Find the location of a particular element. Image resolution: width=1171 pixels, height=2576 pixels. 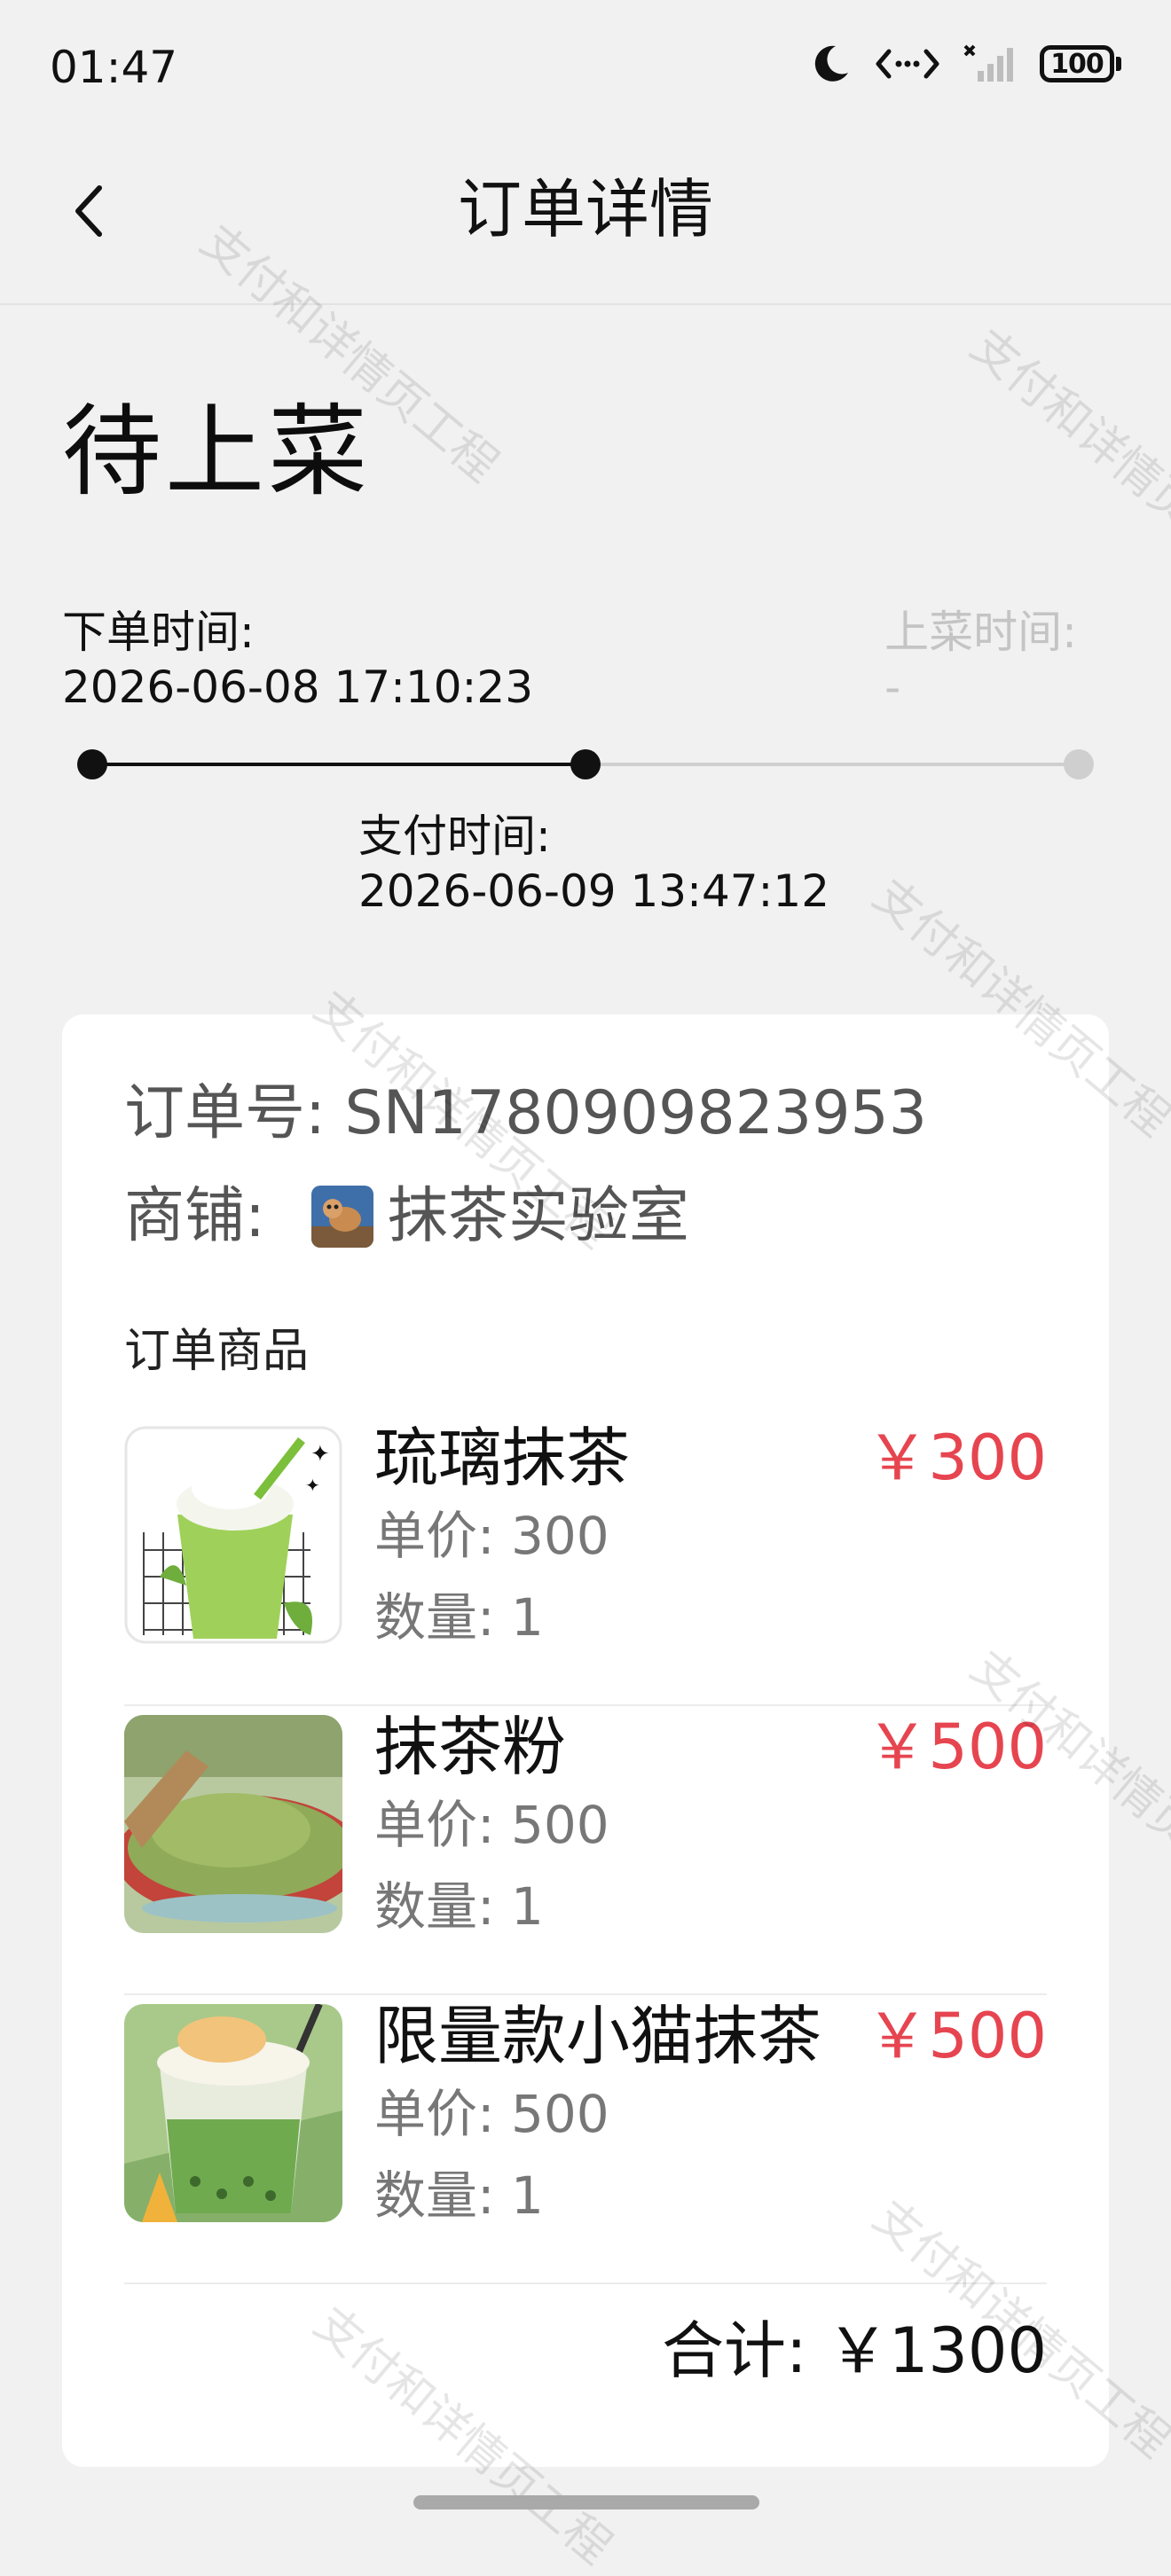

signal-icon is located at coordinates (988, 63).